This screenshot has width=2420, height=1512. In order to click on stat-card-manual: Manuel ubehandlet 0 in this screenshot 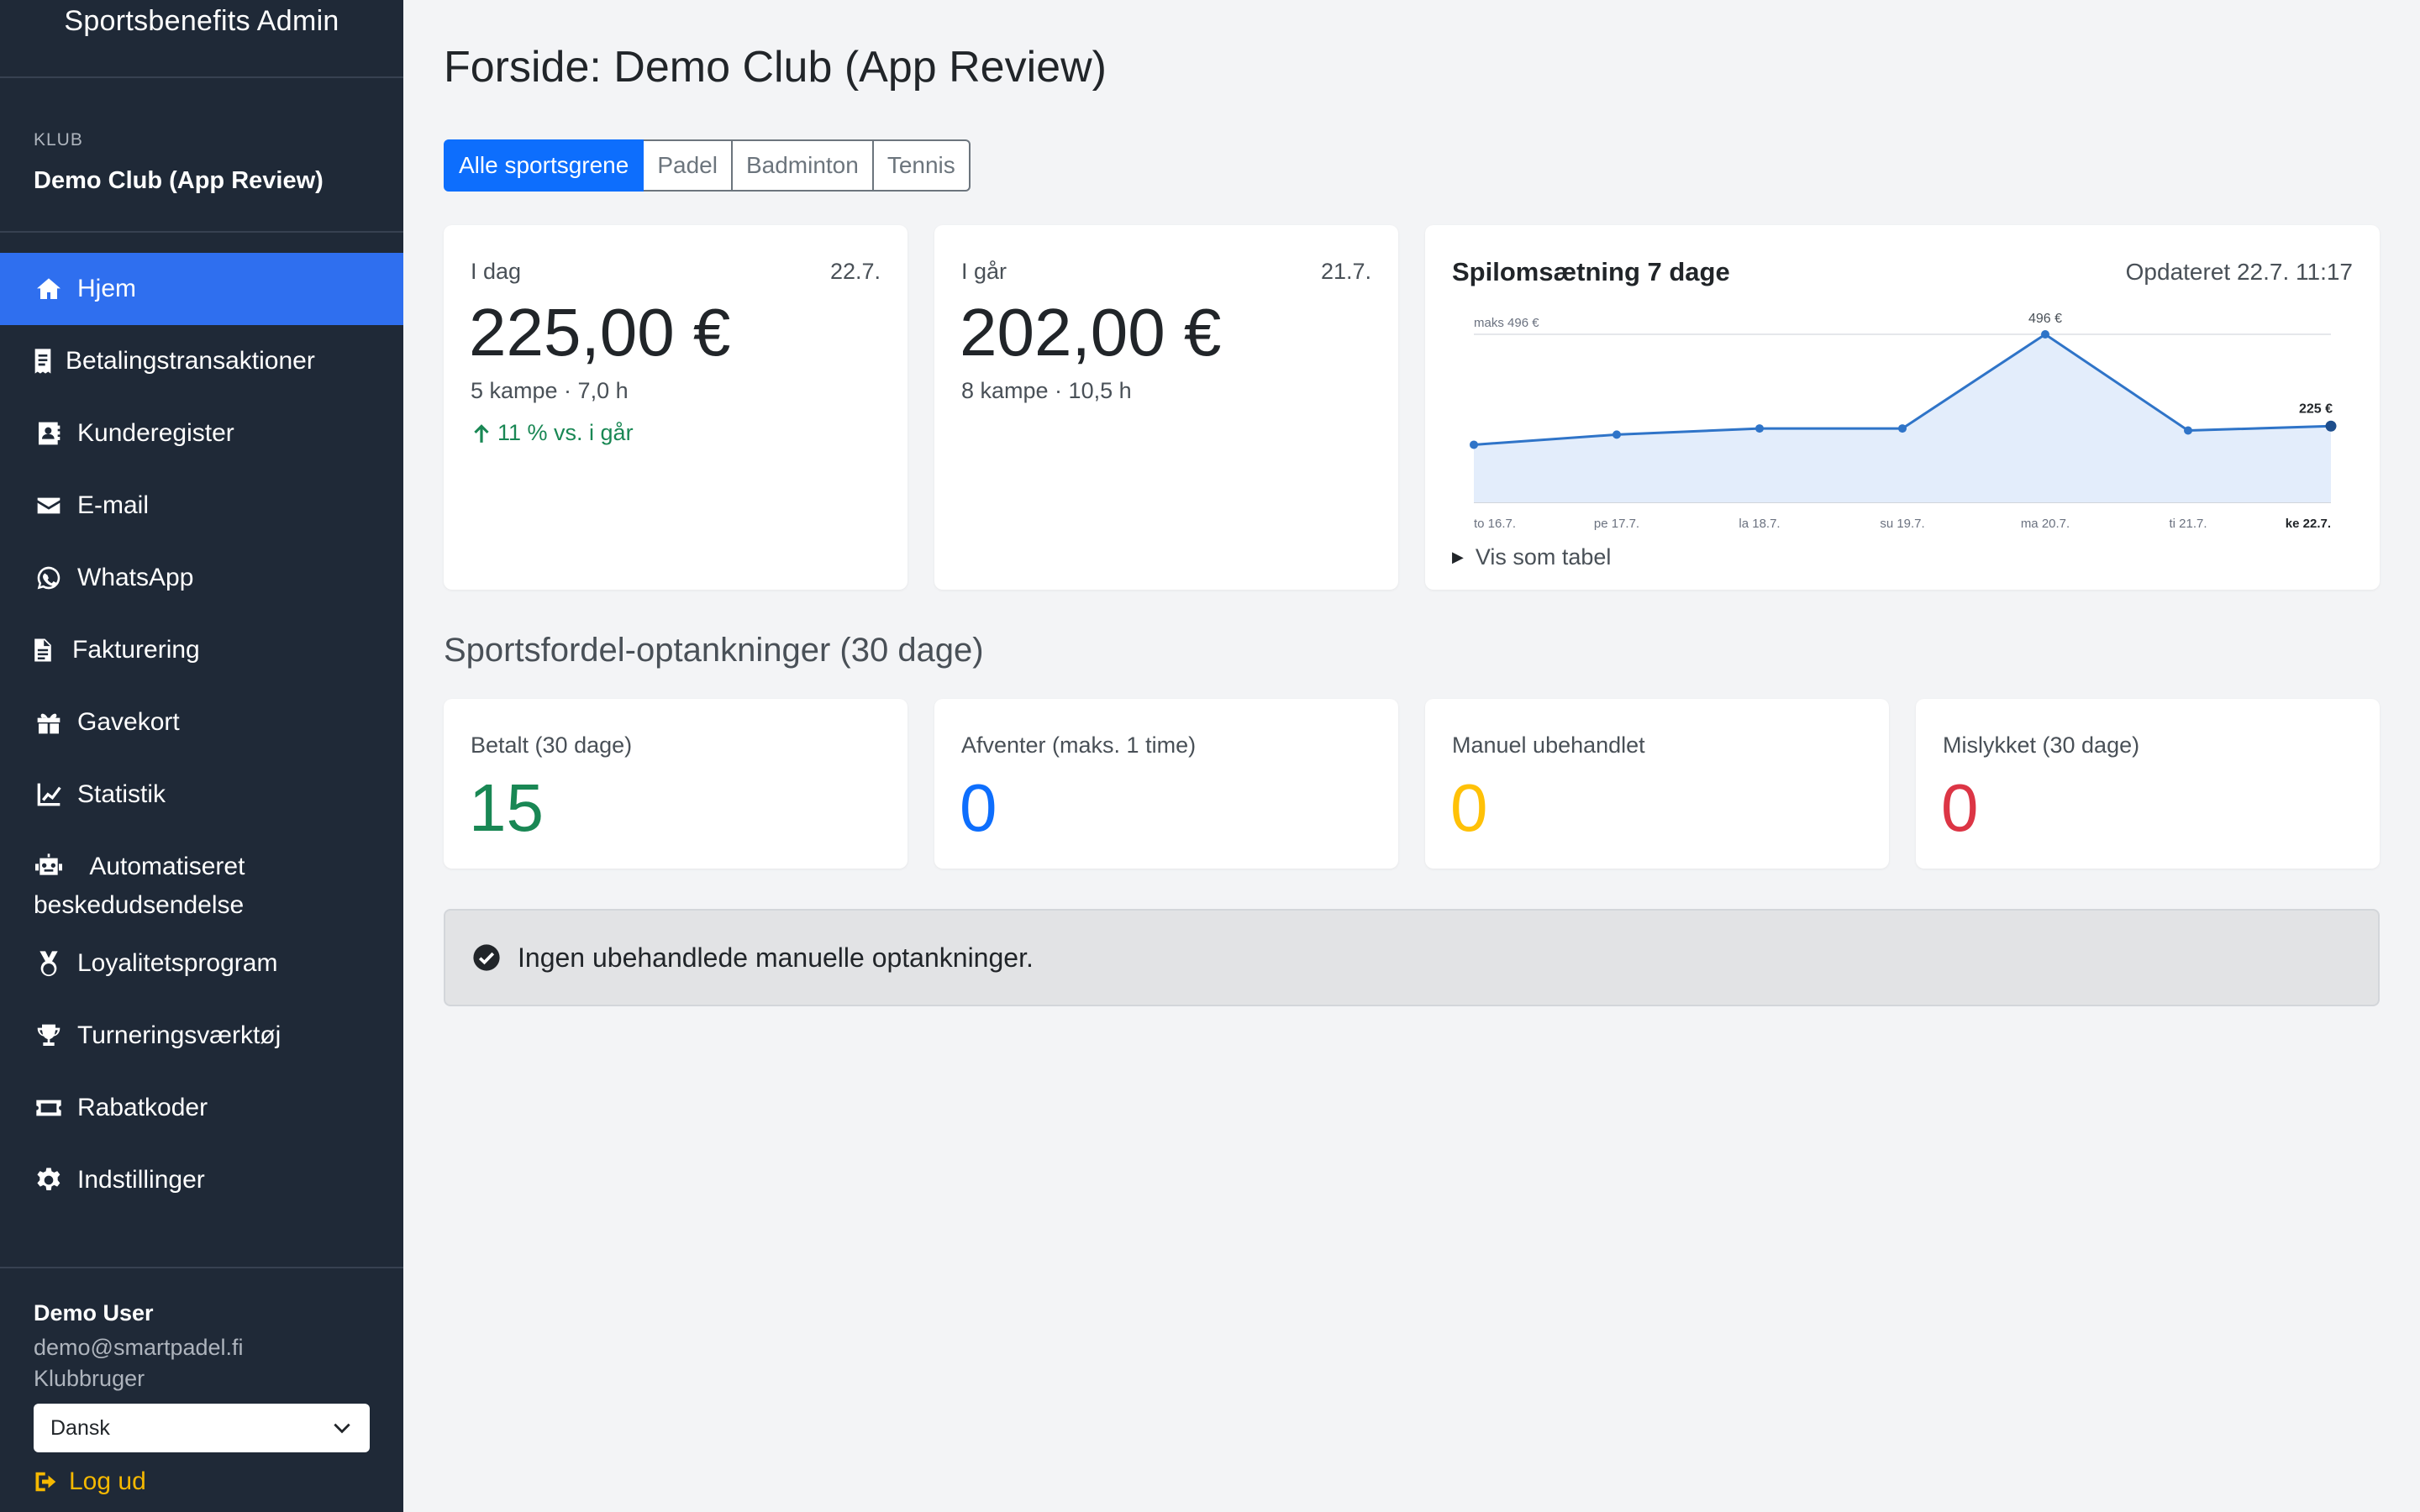, I will do `click(1657, 784)`.